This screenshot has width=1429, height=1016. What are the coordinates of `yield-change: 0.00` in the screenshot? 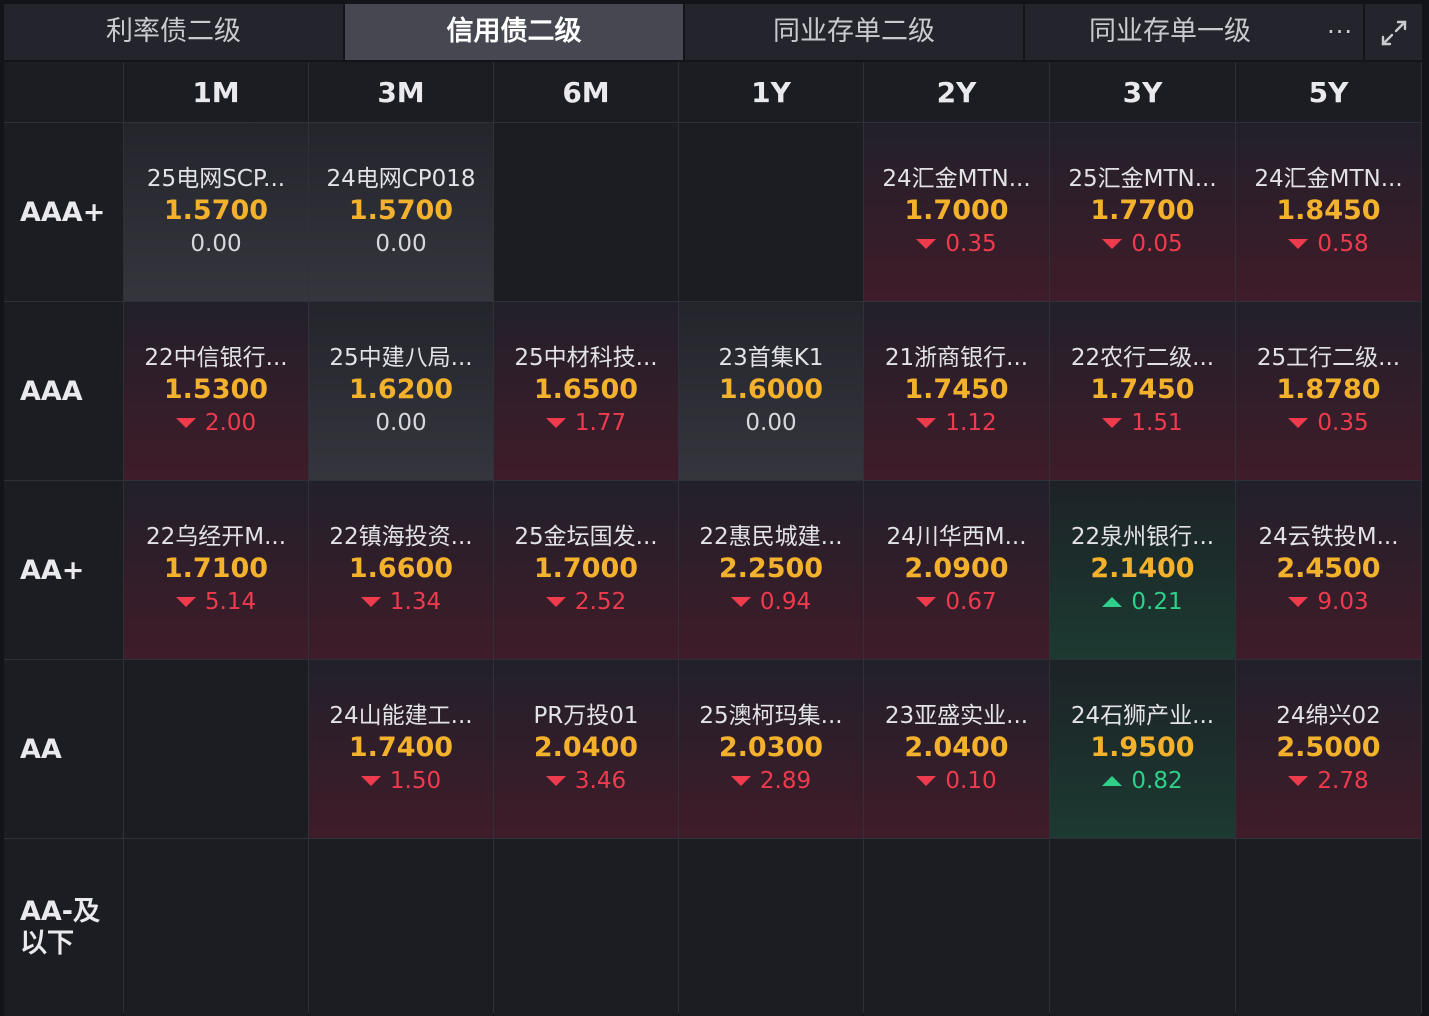 It's located at (215, 244).